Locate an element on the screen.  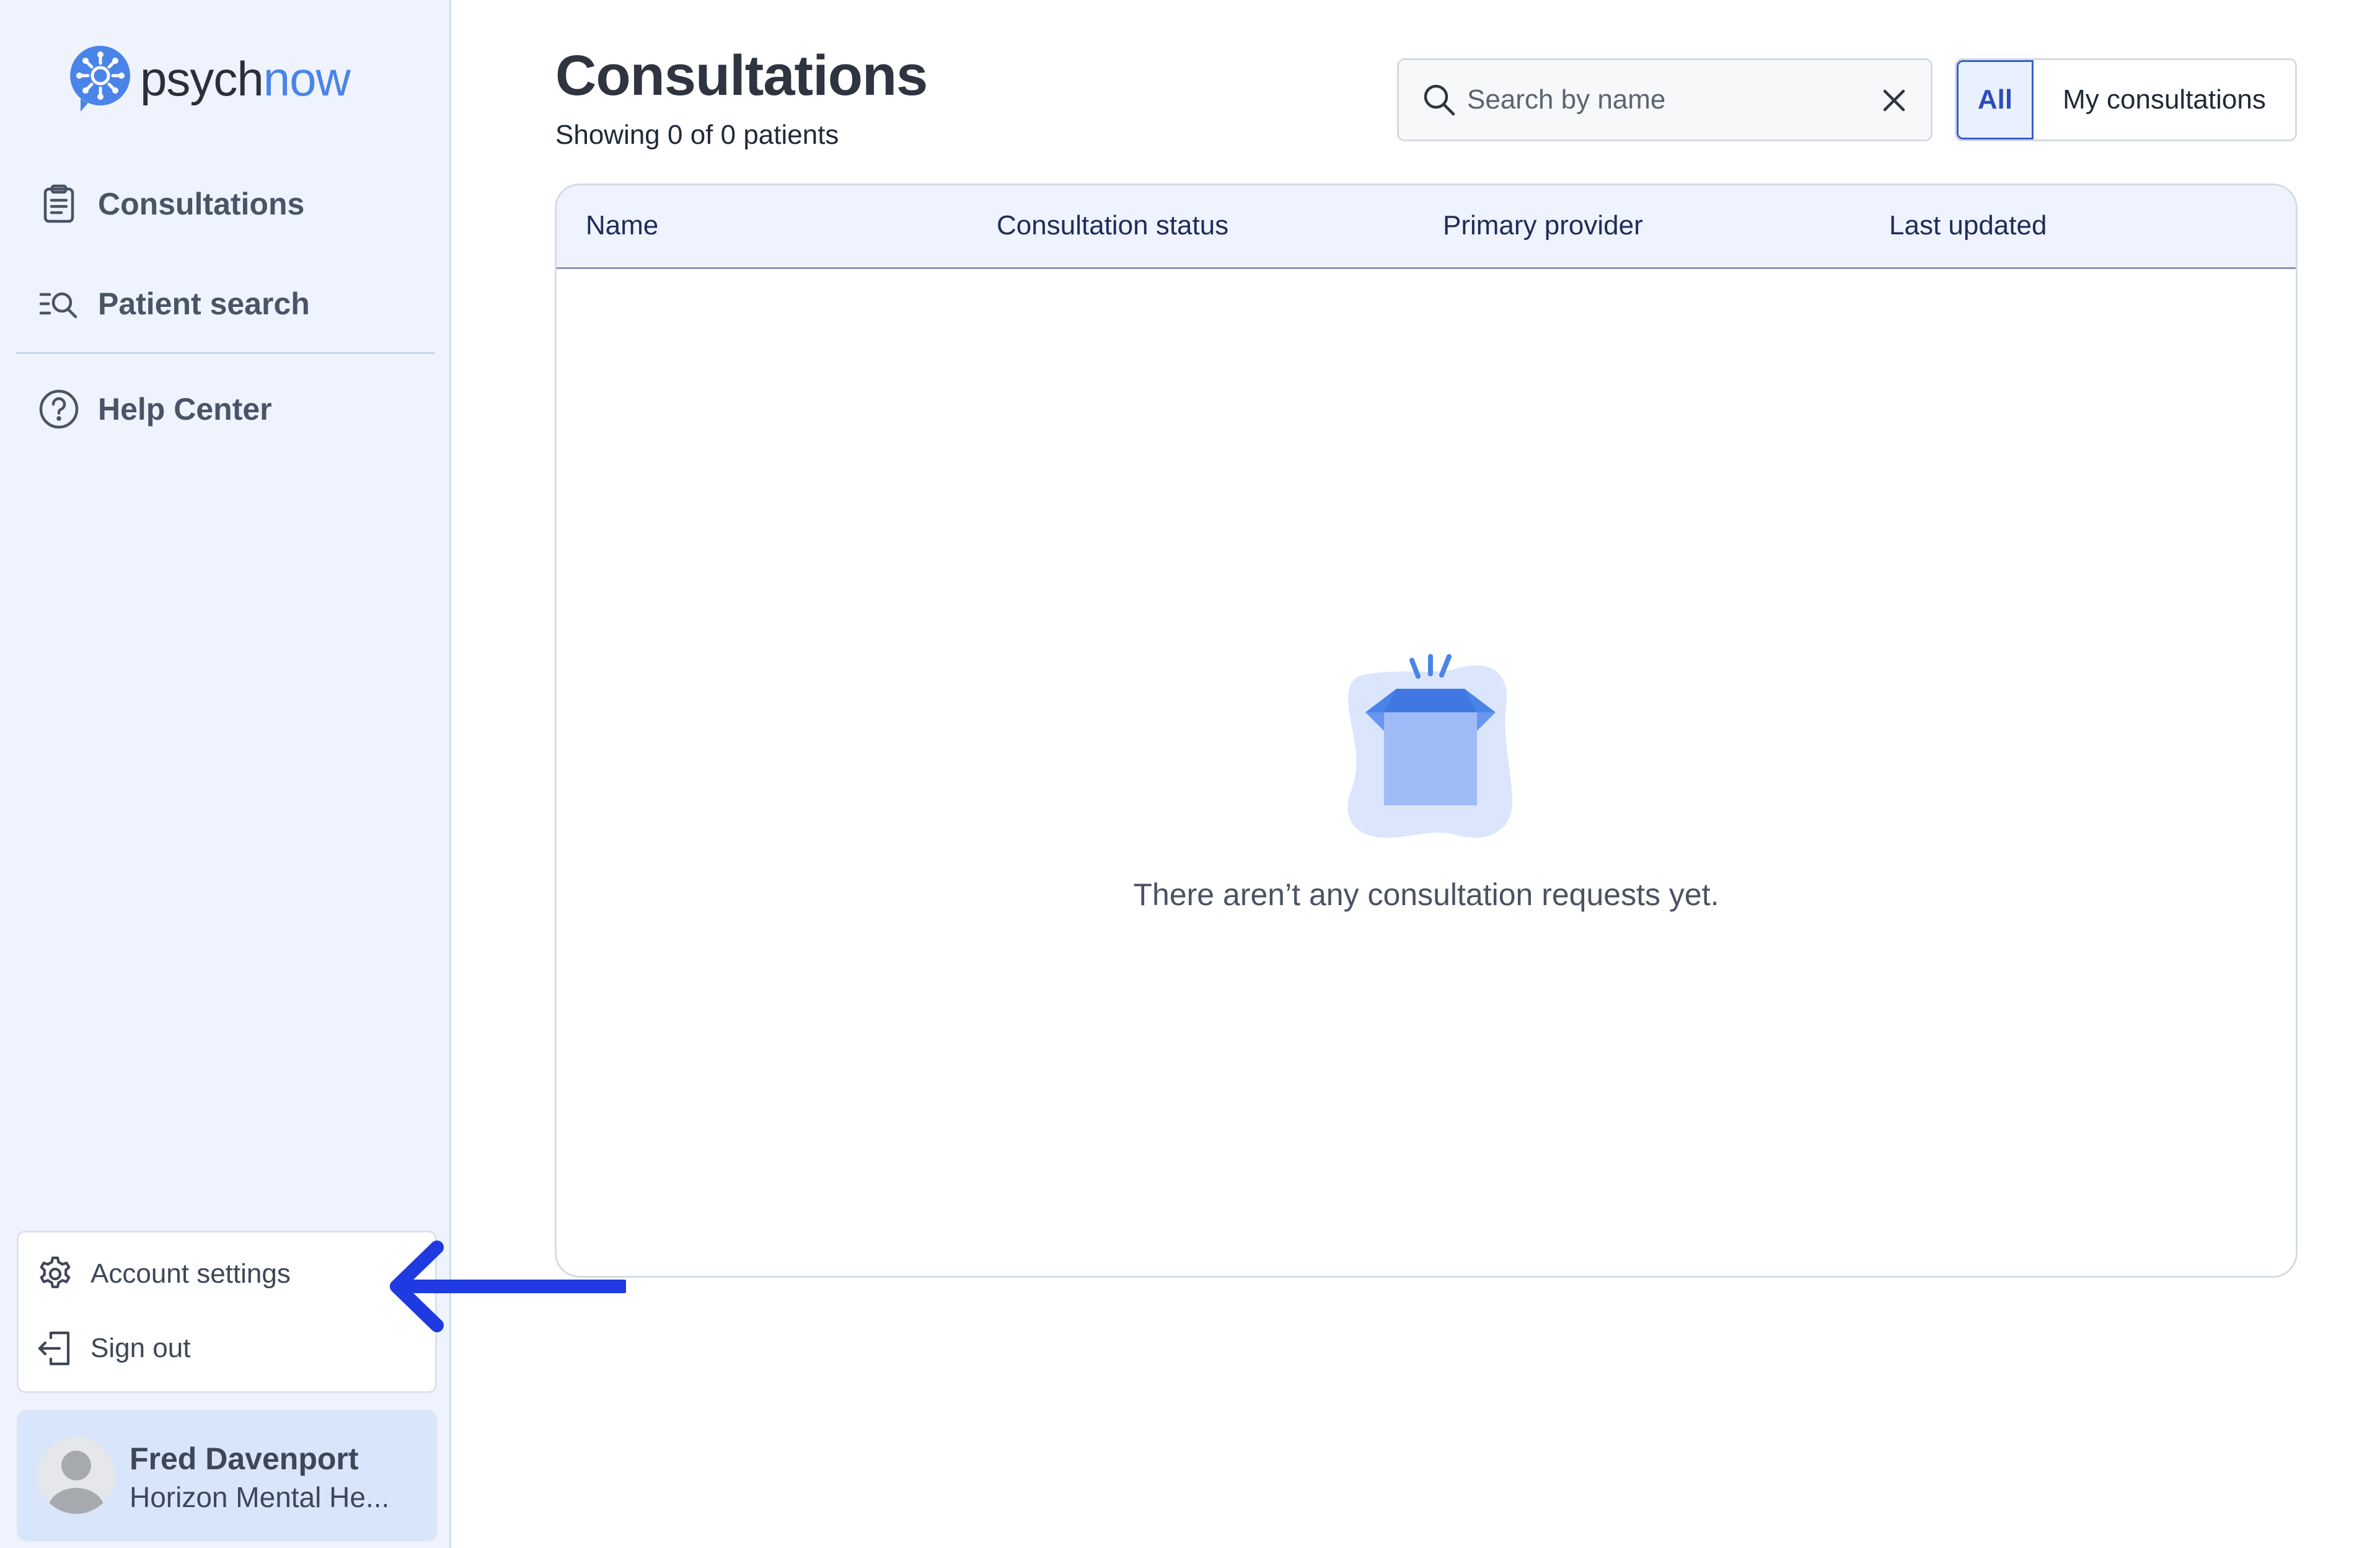
sidebar-item-label: Help Center is located at coordinates (185, 409).